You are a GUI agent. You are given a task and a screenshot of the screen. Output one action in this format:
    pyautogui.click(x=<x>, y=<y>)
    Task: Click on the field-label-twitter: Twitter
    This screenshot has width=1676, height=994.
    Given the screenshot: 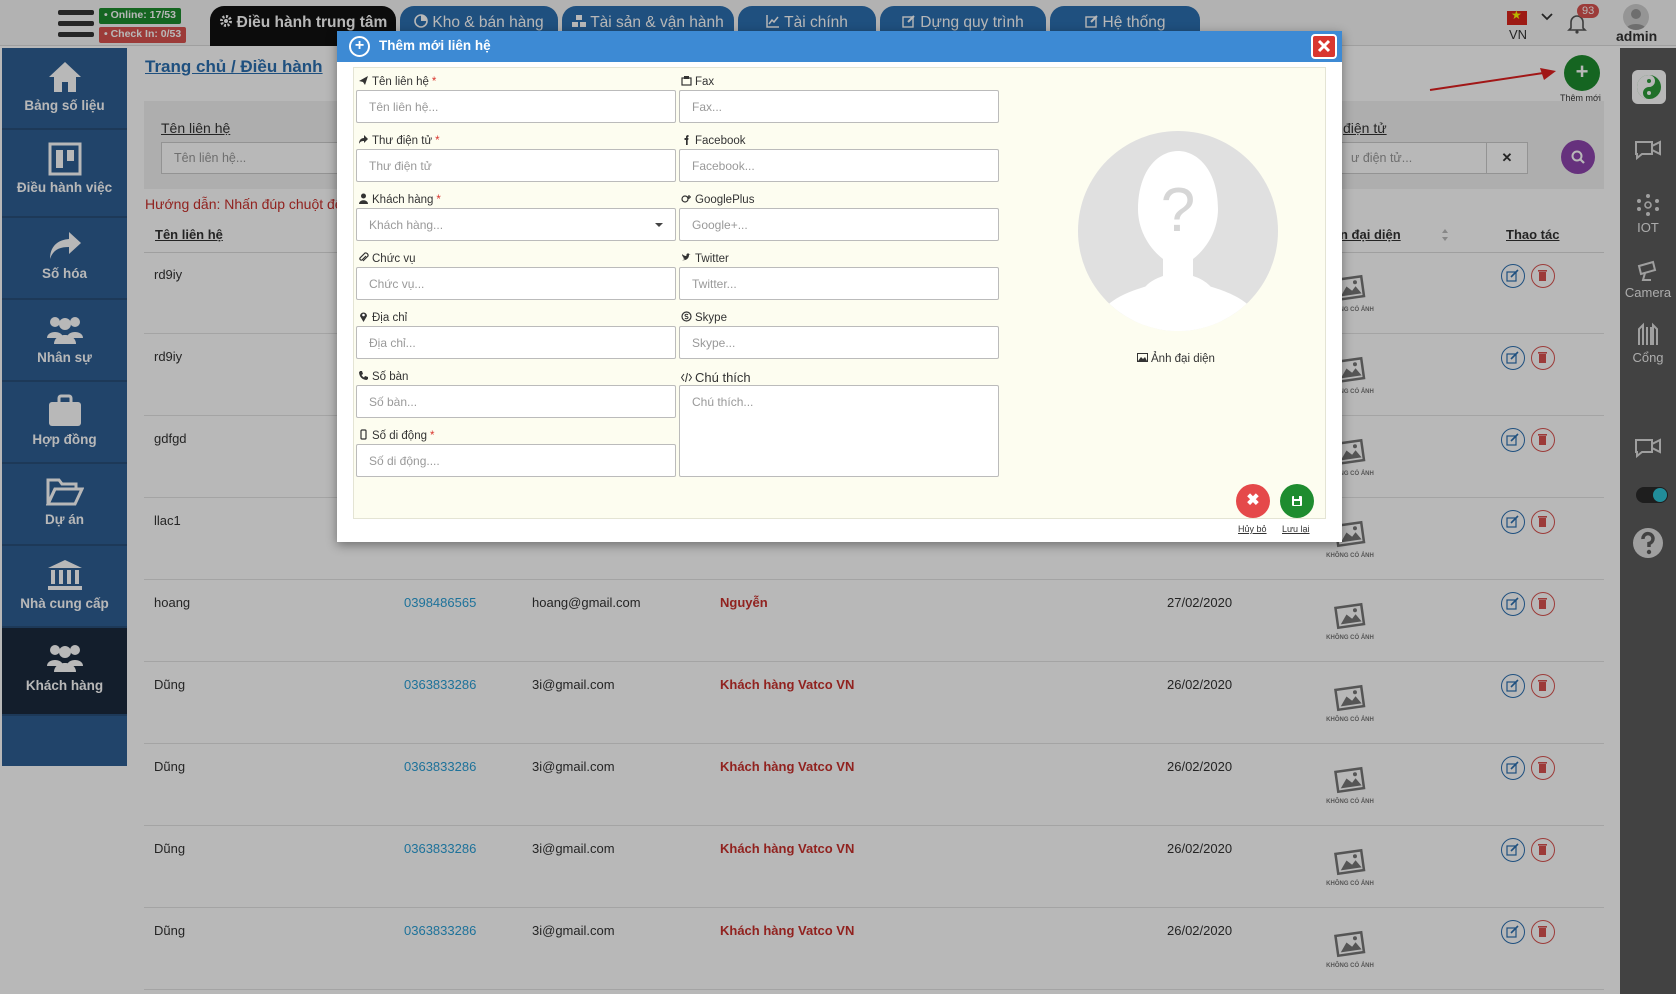 What is the action you would take?
    pyautogui.click(x=705, y=258)
    